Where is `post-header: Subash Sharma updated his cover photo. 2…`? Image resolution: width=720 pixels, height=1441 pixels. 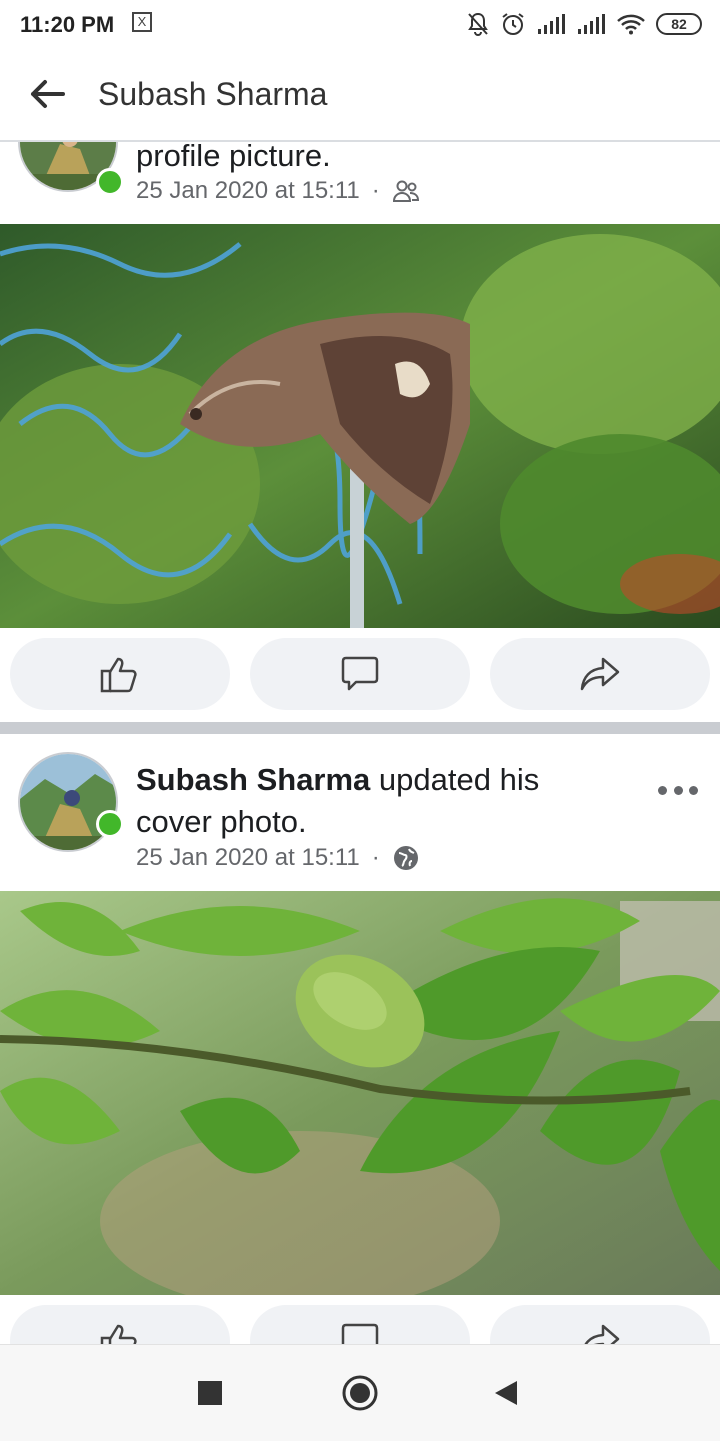 post-header: Subash Sharma updated his cover photo. 2… is located at coordinates (360, 812).